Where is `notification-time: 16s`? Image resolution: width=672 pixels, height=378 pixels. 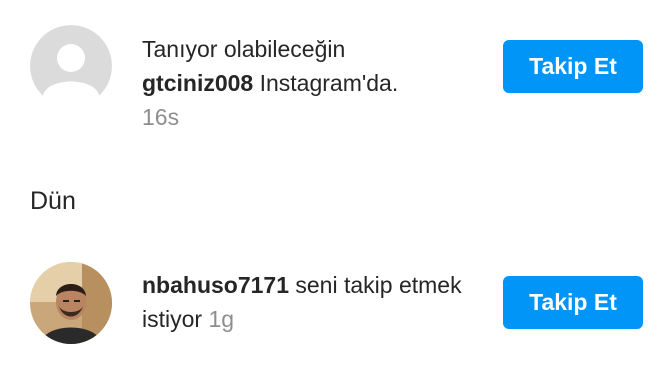
notification-time: 16s is located at coordinates (161, 117).